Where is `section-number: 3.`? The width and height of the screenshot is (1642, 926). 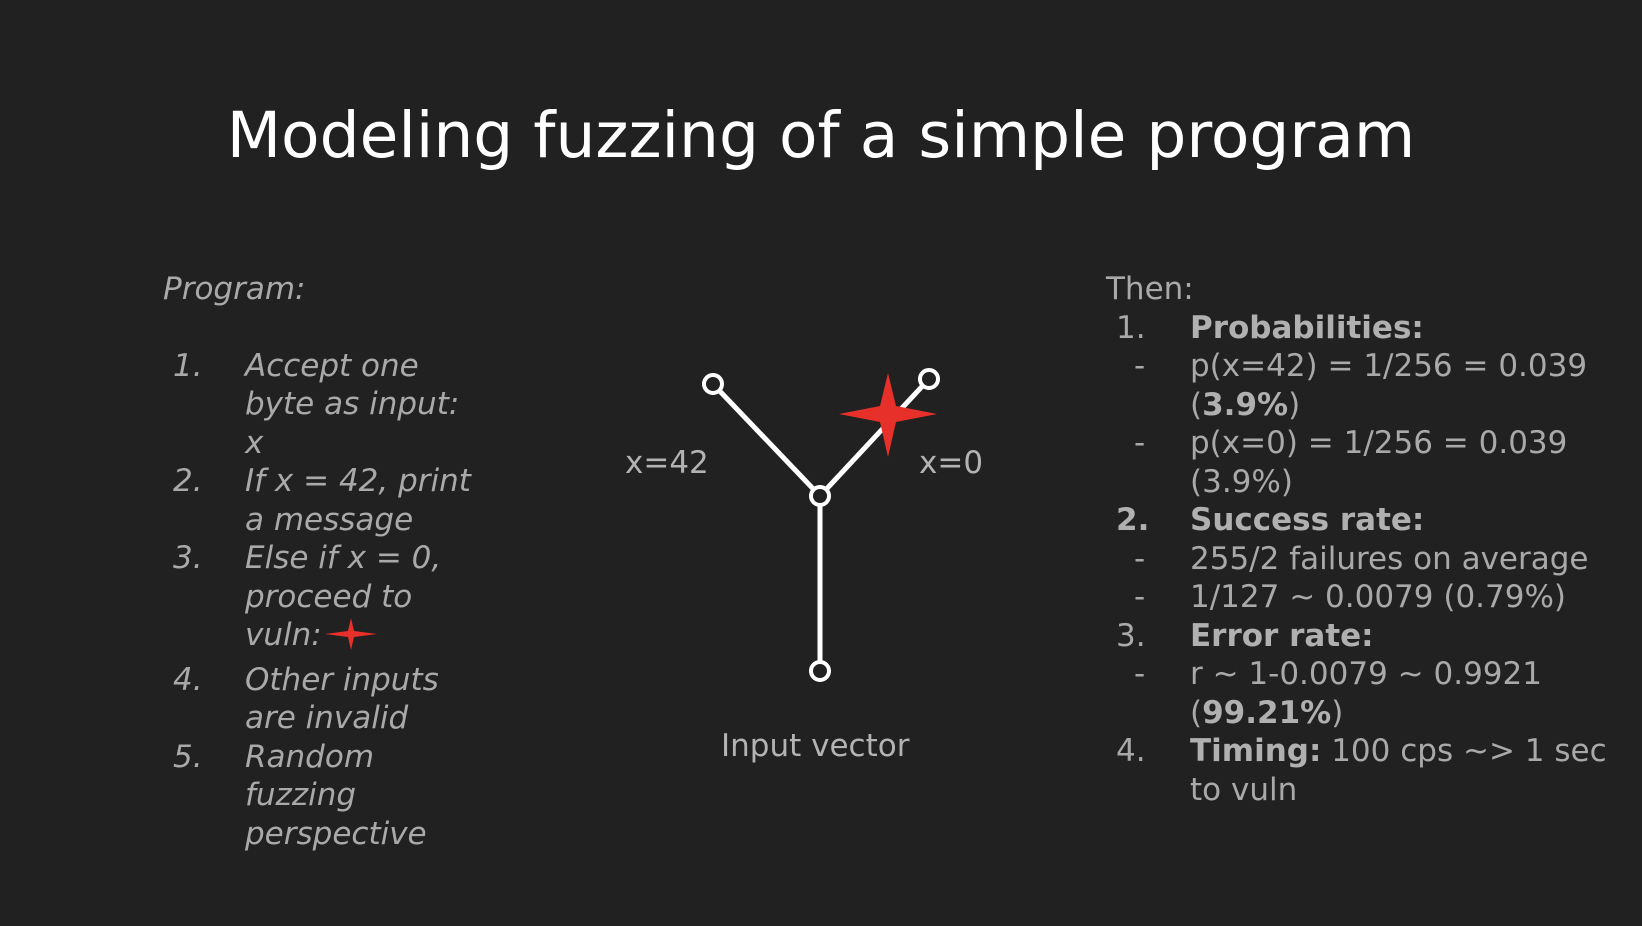 section-number: 3. is located at coordinates (1131, 635).